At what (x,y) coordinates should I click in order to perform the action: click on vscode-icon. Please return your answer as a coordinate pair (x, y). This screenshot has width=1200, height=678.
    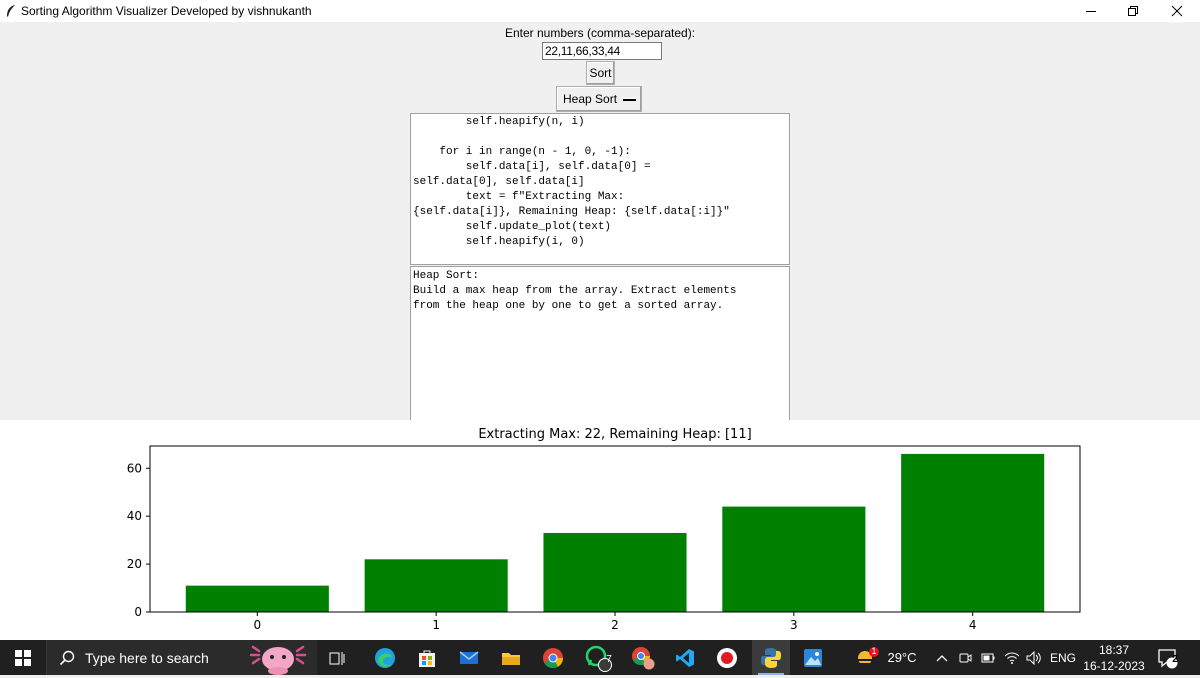
    Looking at the image, I should click on (685, 657).